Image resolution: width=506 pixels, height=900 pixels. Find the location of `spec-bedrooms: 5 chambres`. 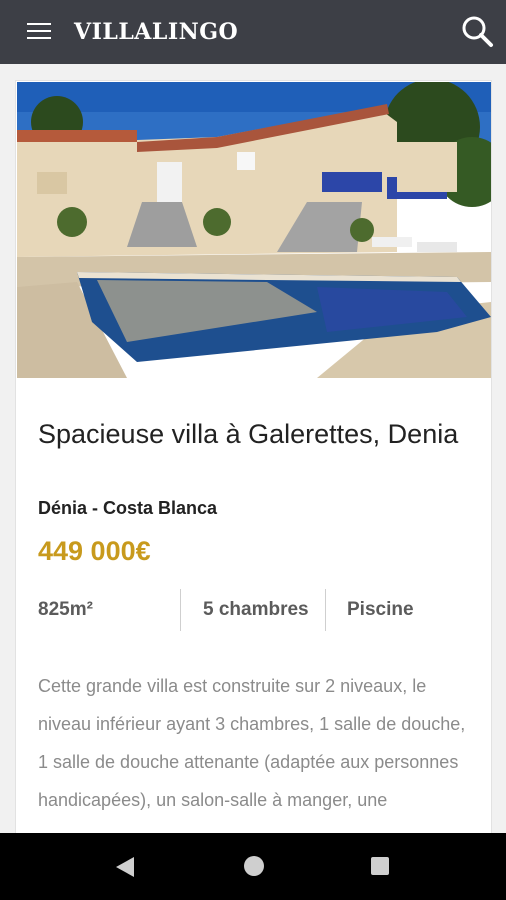

spec-bedrooms: 5 chambres is located at coordinates (256, 609).